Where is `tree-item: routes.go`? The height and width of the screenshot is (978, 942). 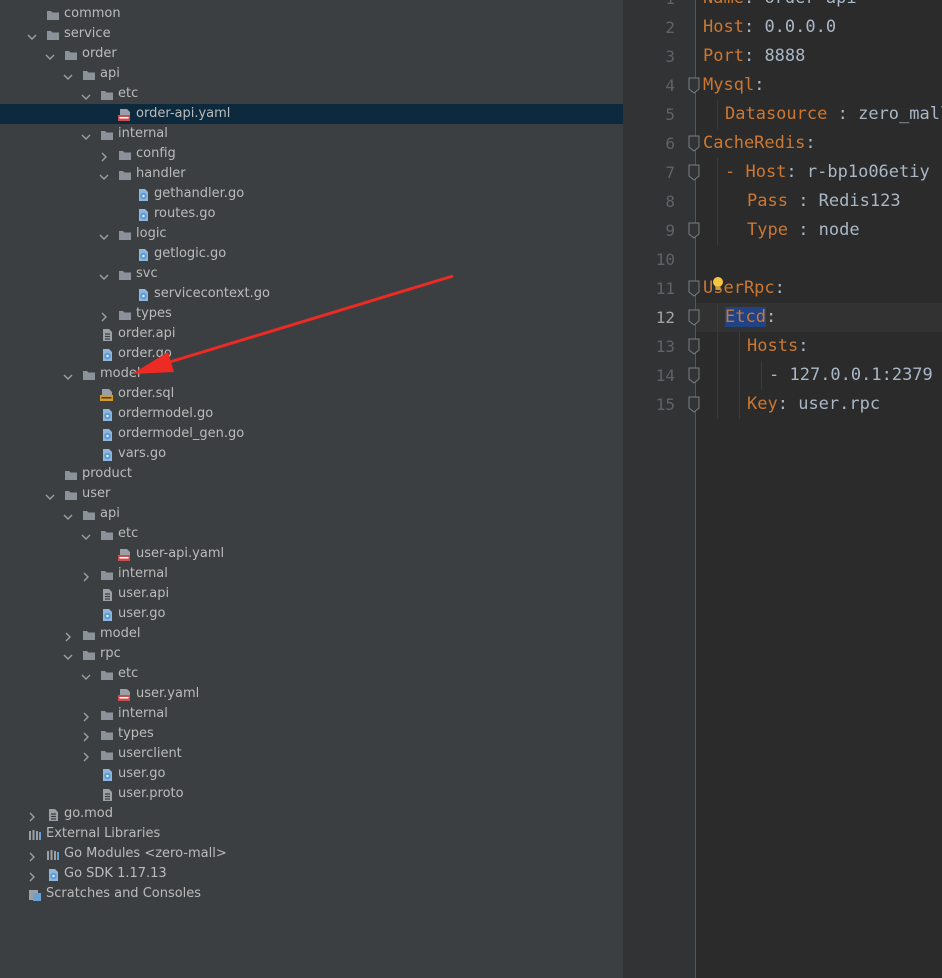
tree-item: routes.go is located at coordinates (311, 214).